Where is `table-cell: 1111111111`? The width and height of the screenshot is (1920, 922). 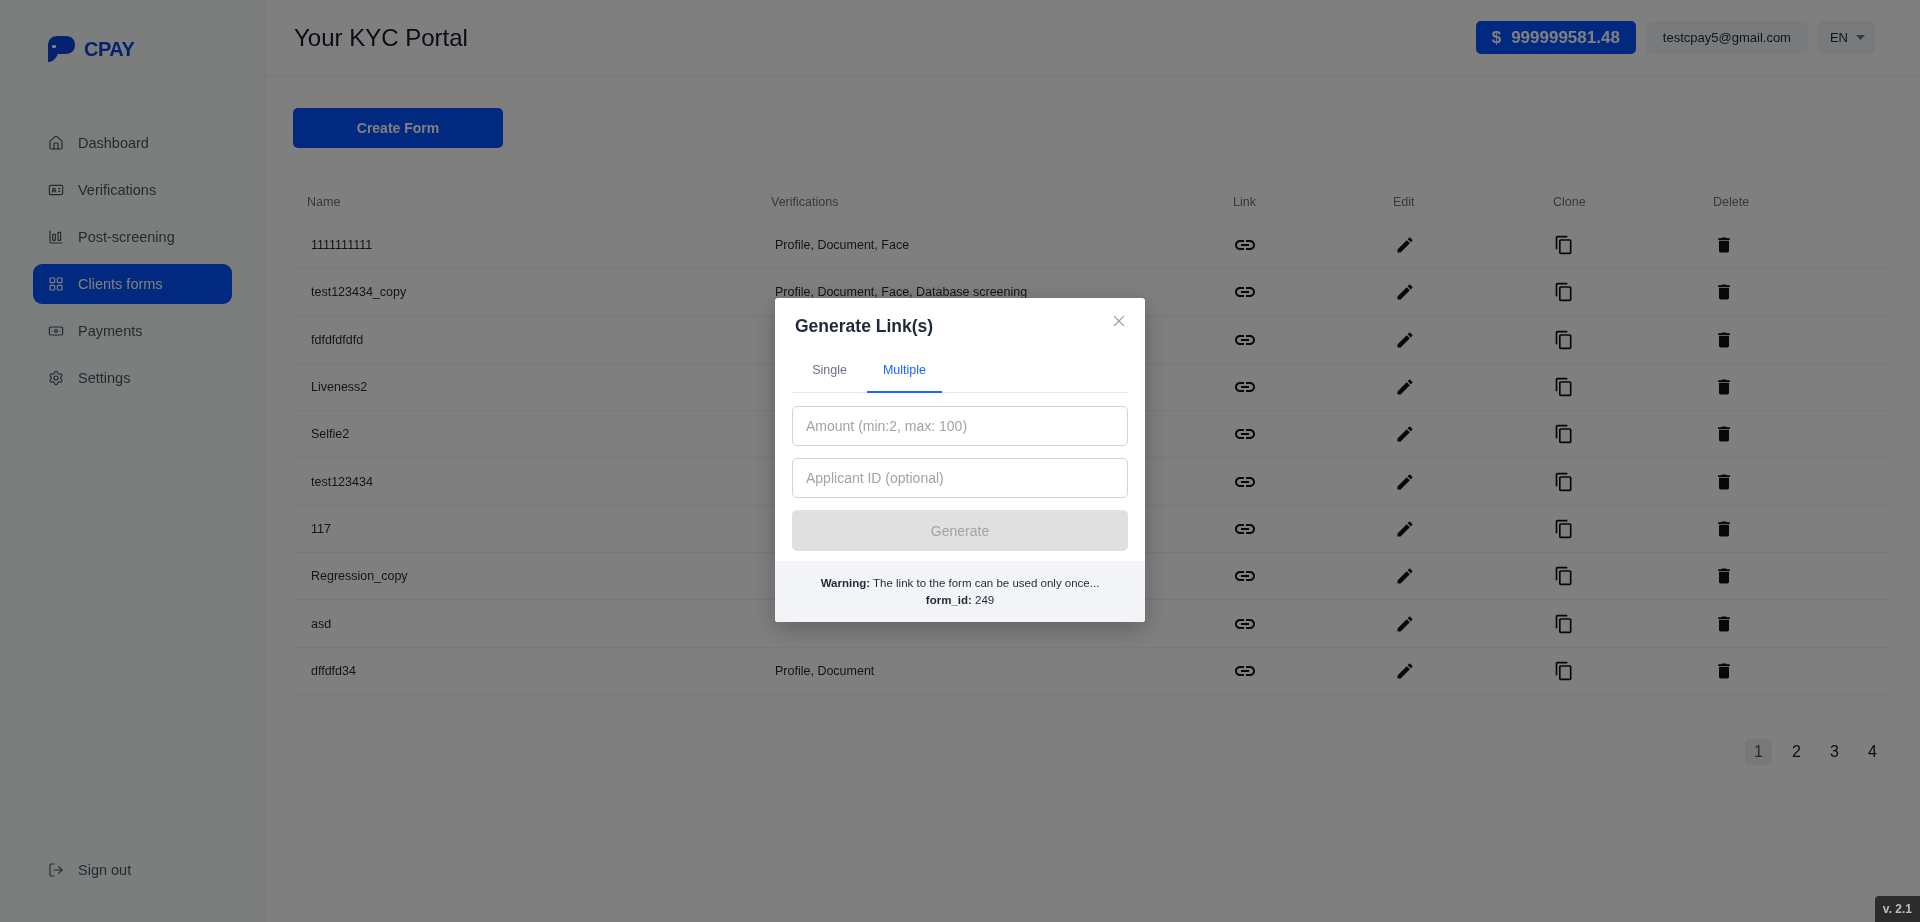
table-cell: 1111111111 is located at coordinates (342, 245).